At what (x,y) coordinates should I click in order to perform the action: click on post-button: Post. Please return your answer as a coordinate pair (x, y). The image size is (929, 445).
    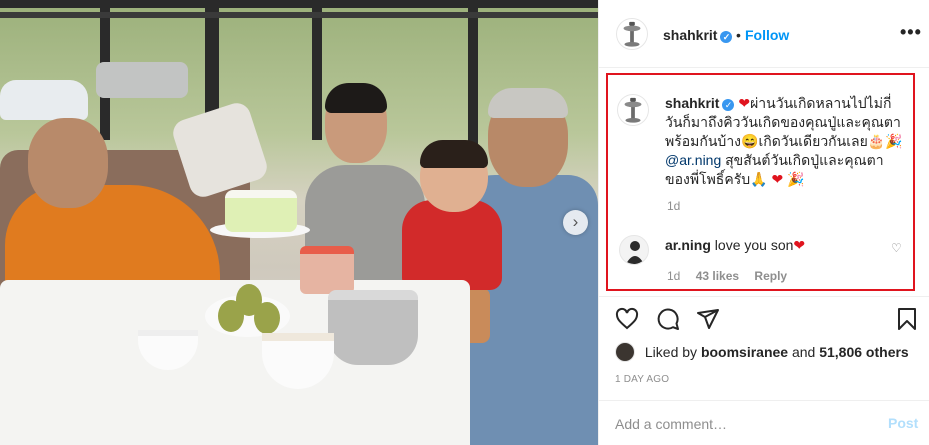
    Looking at the image, I should click on (903, 423).